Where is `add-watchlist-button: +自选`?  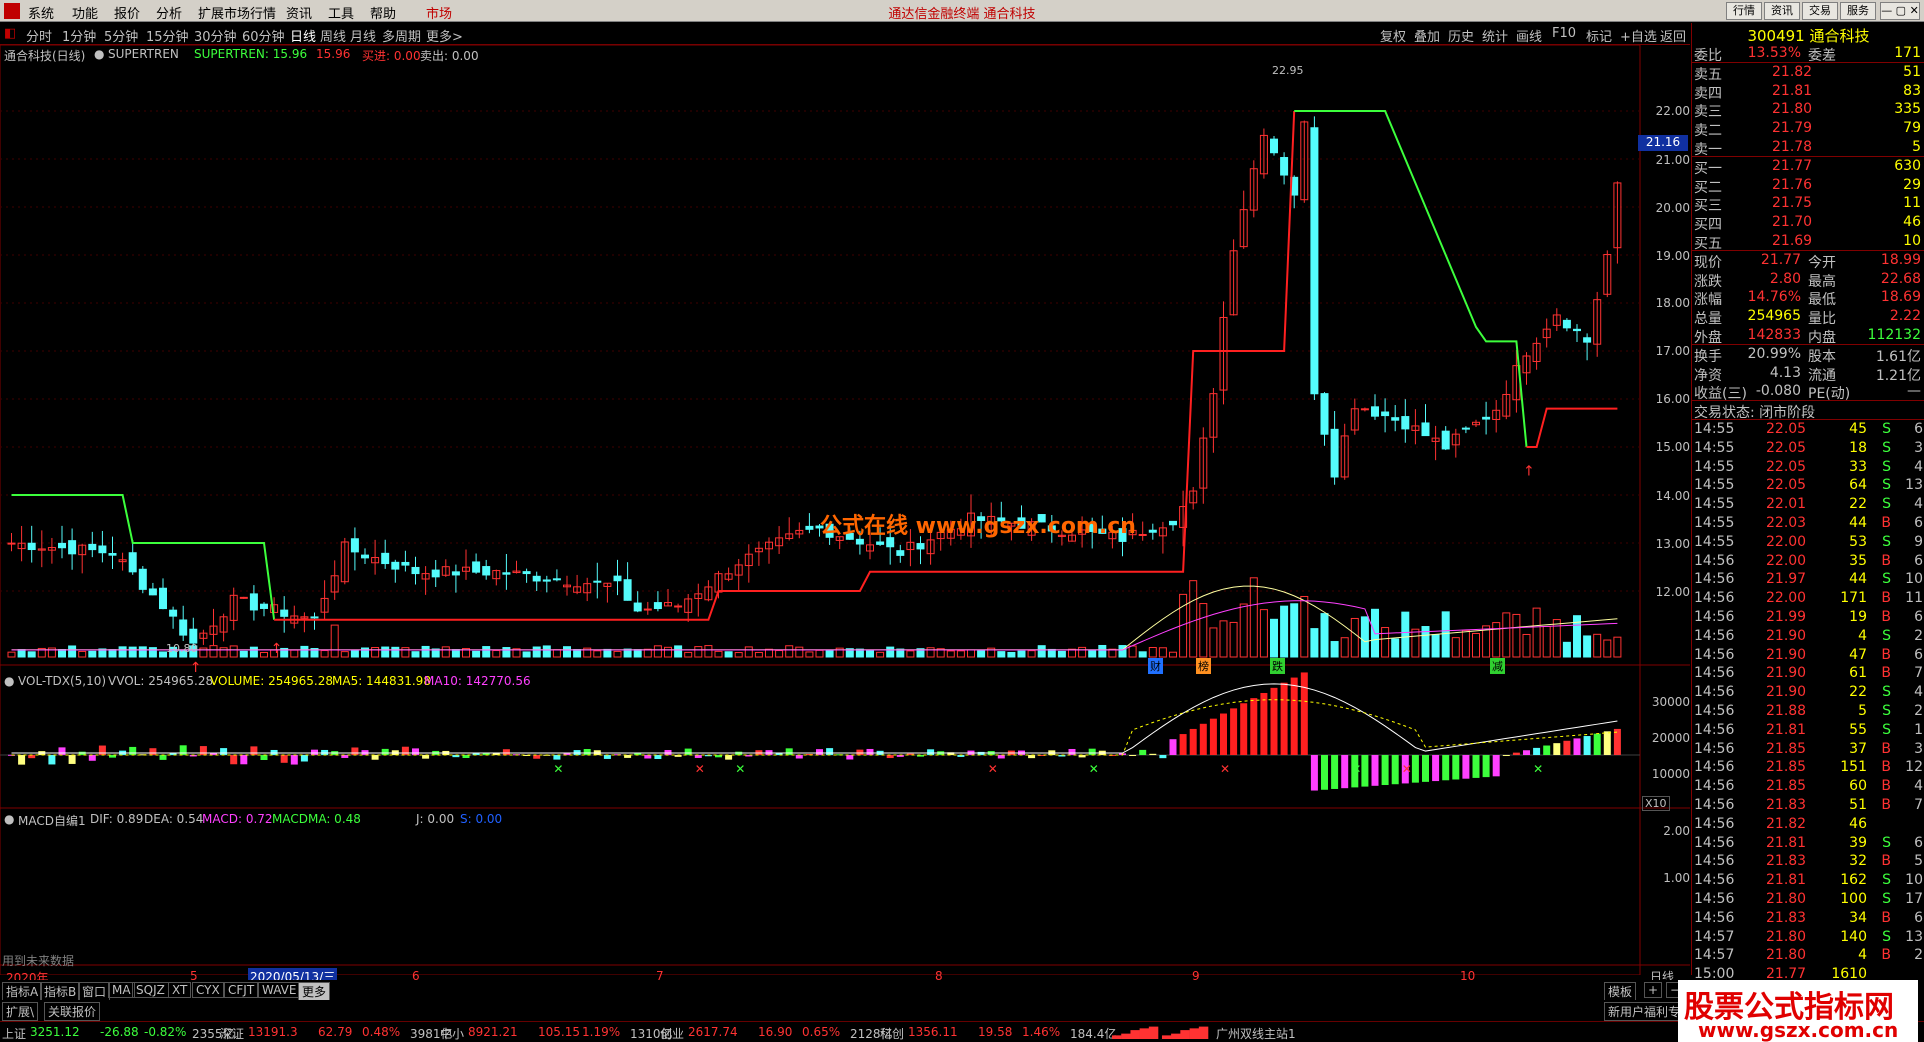
add-watchlist-button: +自选 is located at coordinates (1638, 35).